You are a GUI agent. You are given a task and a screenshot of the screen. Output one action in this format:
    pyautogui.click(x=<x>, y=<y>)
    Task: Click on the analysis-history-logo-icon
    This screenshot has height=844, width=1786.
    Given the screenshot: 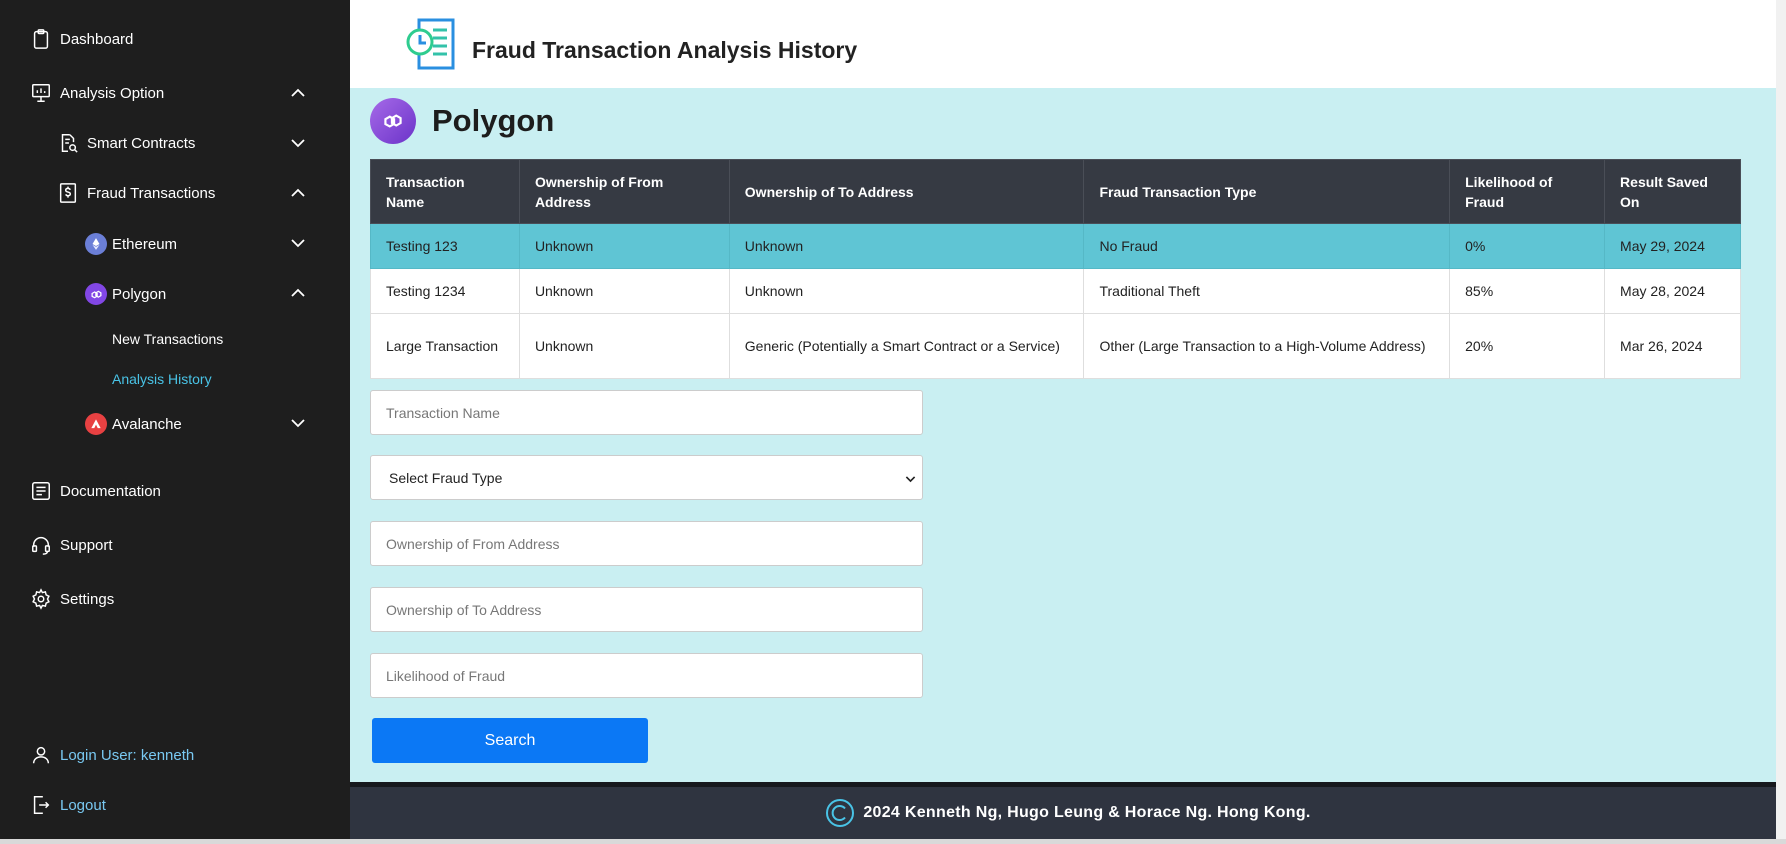 What is the action you would take?
    pyautogui.click(x=431, y=44)
    